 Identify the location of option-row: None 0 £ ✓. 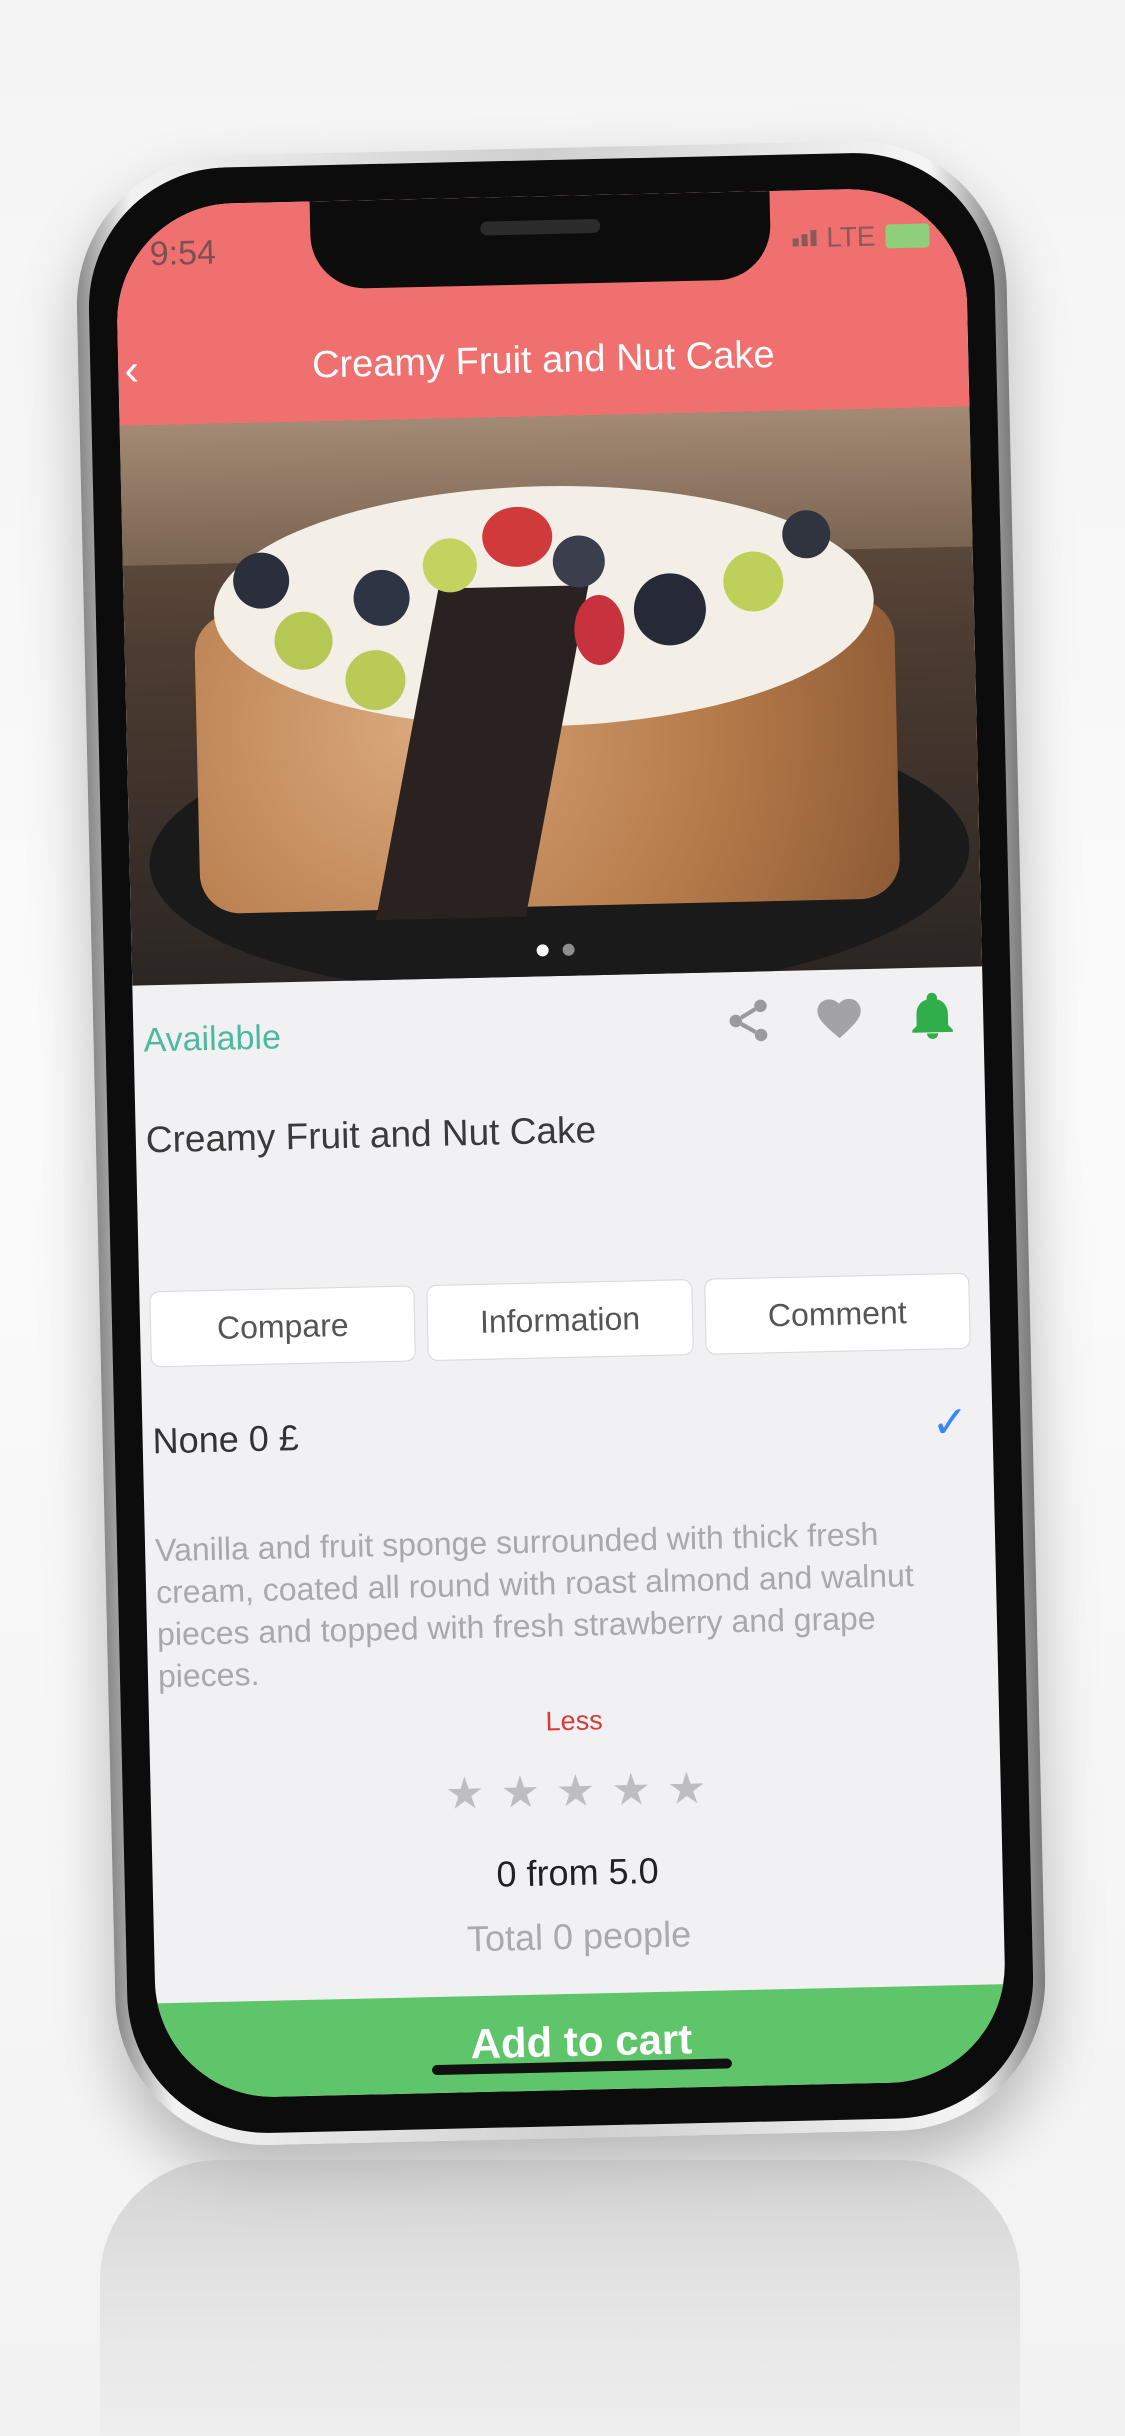
(560, 1431).